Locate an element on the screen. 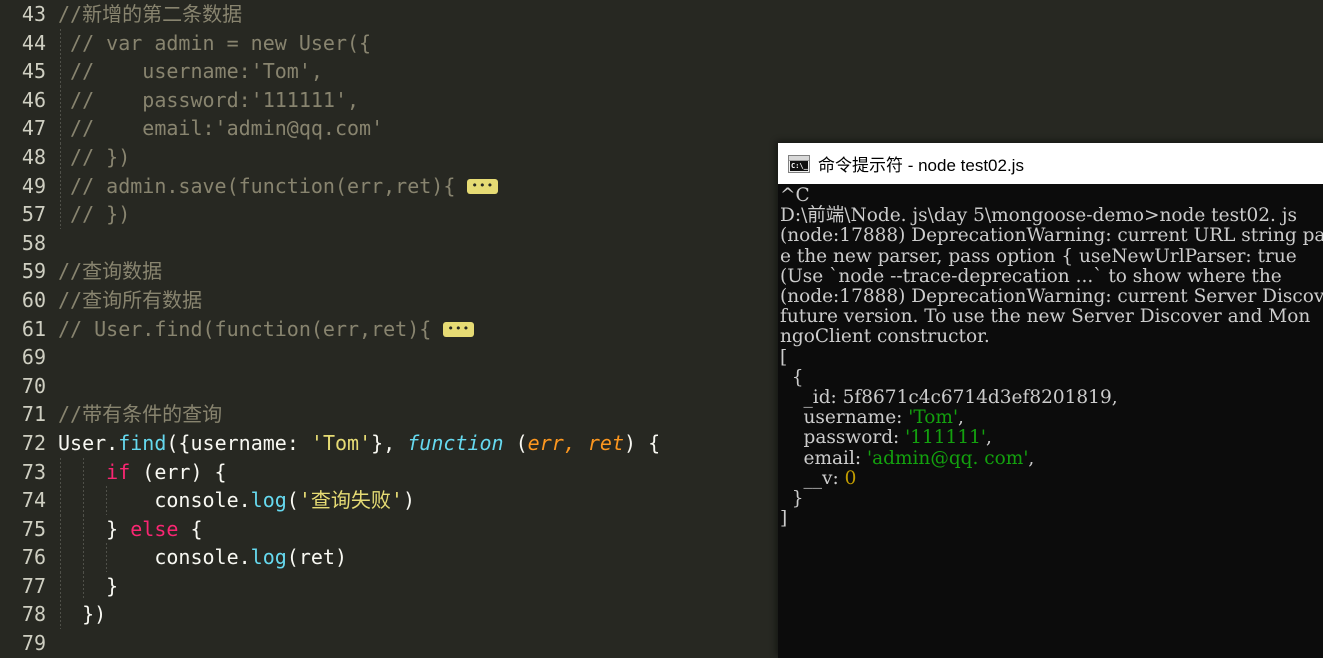  code-line: 58 is located at coordinates (390, 243).